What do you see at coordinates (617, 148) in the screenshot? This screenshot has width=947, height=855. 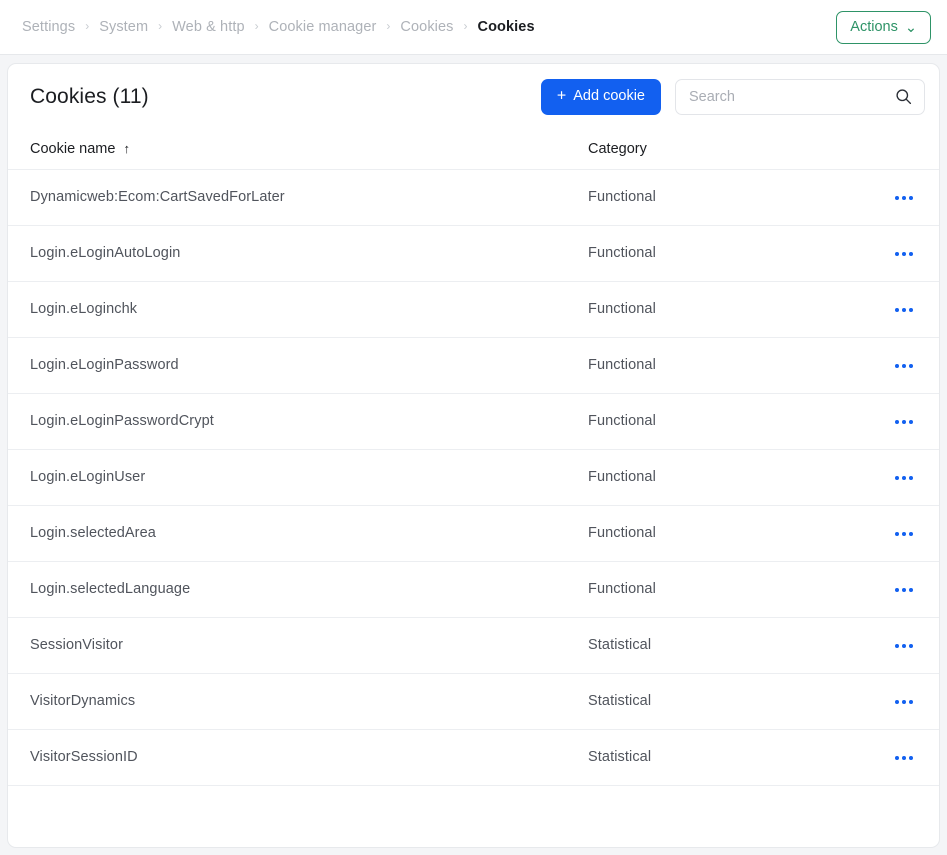 I see `column-header-category-label: Category` at bounding box center [617, 148].